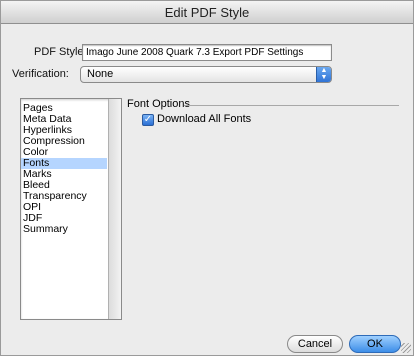 The height and width of the screenshot is (356, 414). What do you see at coordinates (406, 348) in the screenshot?
I see `resize-grip-icon` at bounding box center [406, 348].